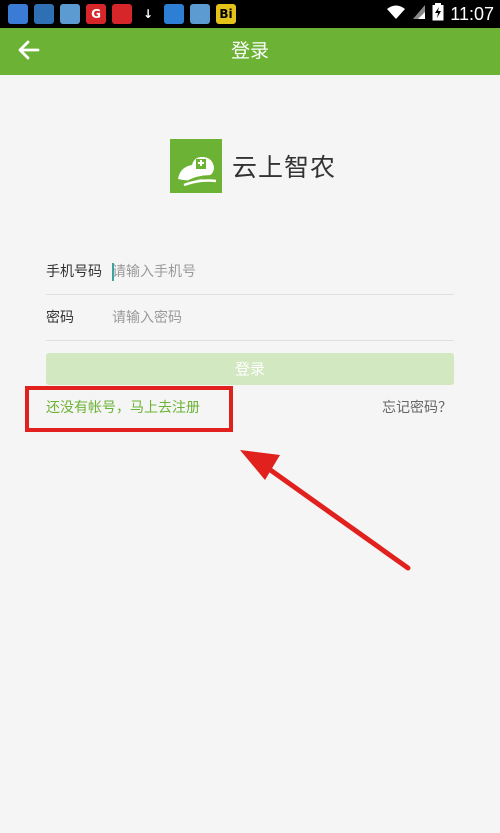 This screenshot has height=833, width=500. Describe the element at coordinates (250, 369) in the screenshot. I see `login-button: 登录` at that location.